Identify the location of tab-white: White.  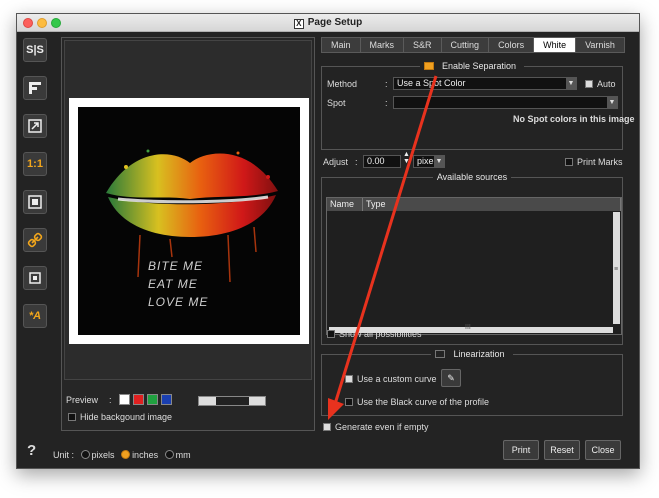
(554, 45).